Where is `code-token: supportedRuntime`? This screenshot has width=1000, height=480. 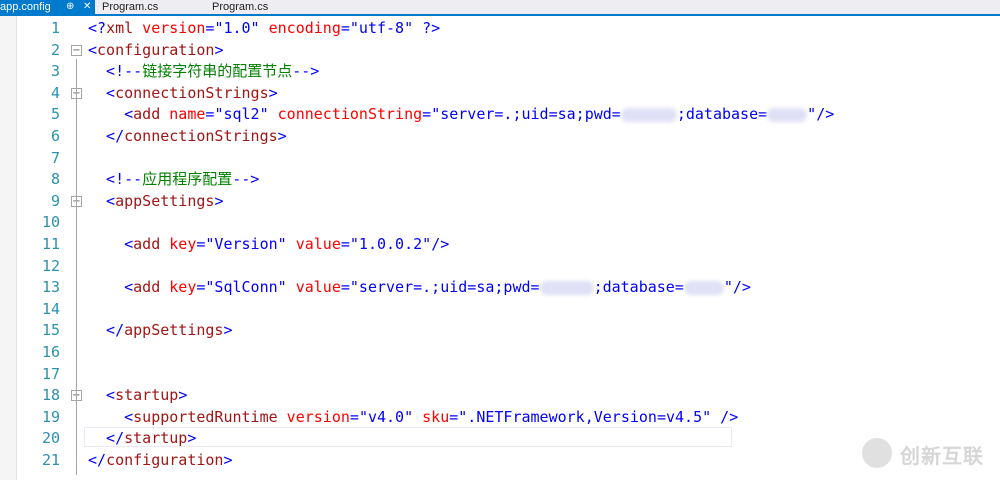 code-token: supportedRuntime is located at coordinates (205, 416).